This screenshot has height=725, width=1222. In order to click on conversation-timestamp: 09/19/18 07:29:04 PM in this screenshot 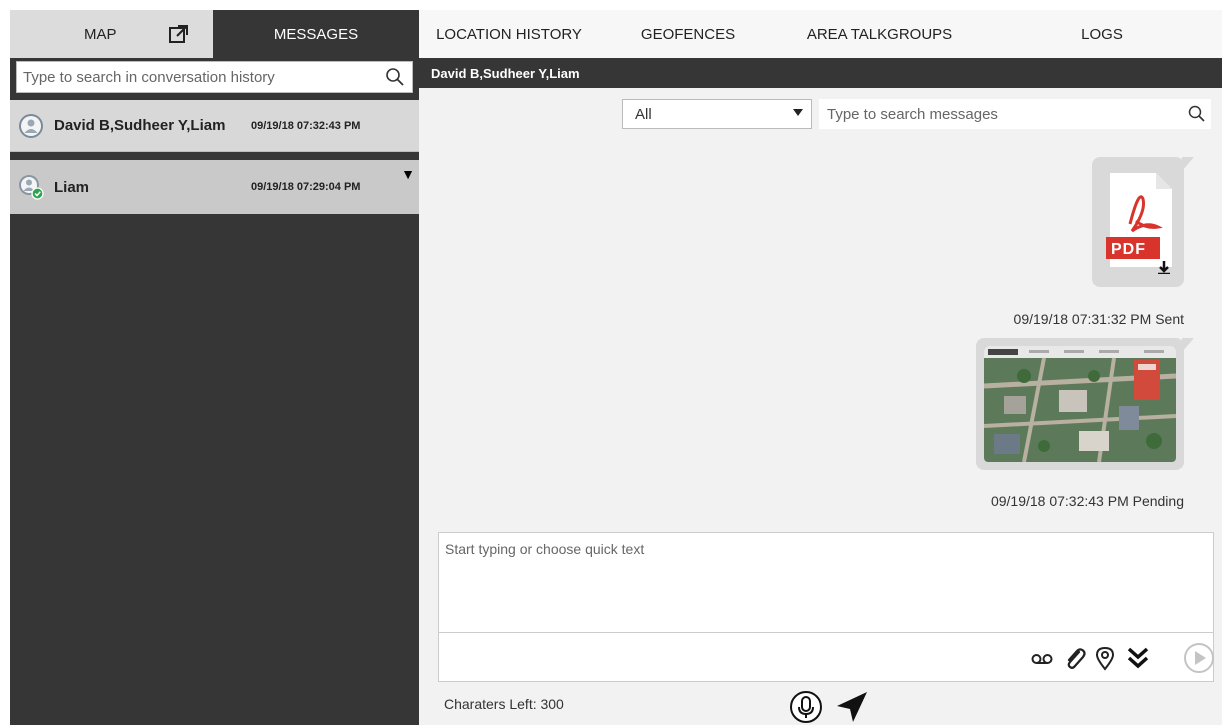, I will do `click(306, 187)`.